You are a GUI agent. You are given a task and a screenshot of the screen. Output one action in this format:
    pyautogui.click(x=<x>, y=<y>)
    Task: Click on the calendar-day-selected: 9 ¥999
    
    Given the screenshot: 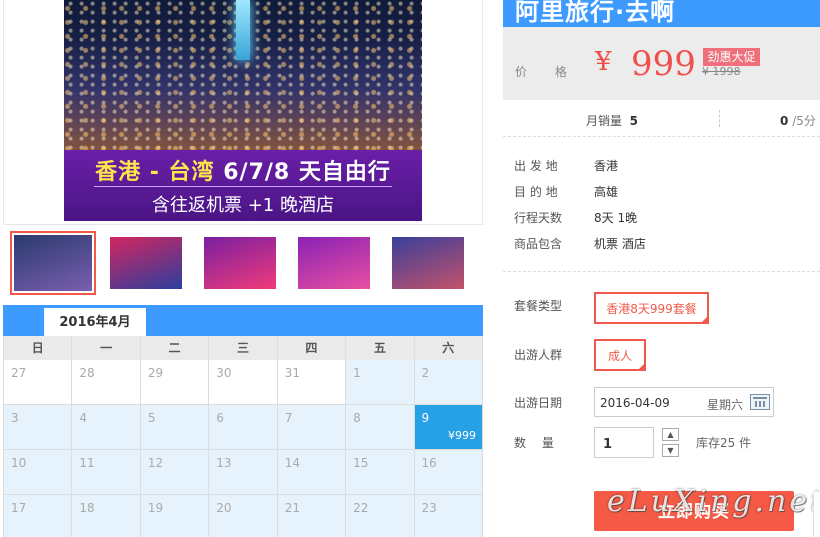 What is the action you would take?
    pyautogui.click(x=448, y=427)
    